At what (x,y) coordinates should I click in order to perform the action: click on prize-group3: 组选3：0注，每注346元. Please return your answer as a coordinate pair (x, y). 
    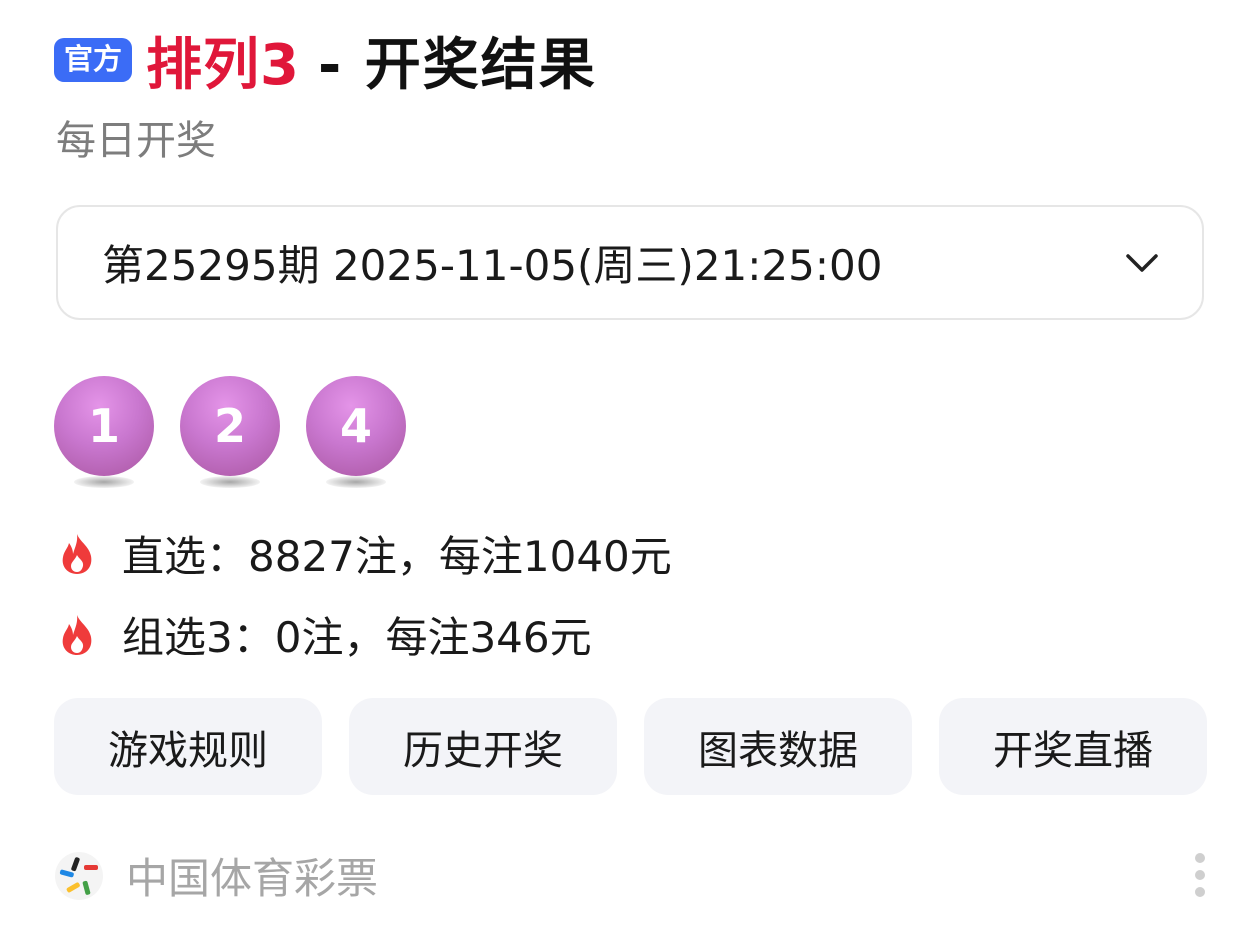
    Looking at the image, I should click on (324, 634).